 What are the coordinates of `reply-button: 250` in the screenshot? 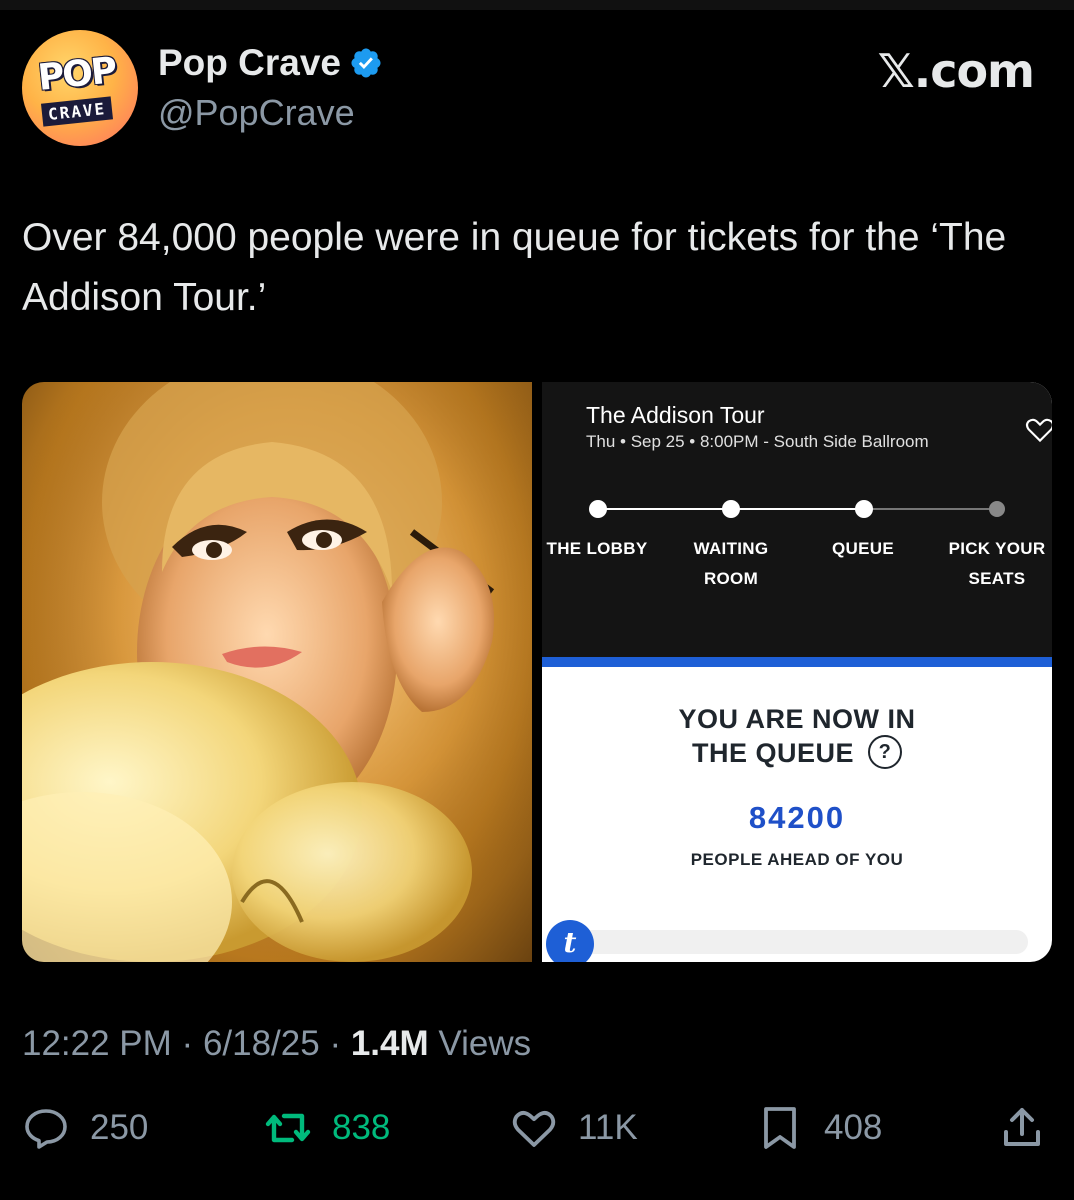 It's located at (85, 1128).